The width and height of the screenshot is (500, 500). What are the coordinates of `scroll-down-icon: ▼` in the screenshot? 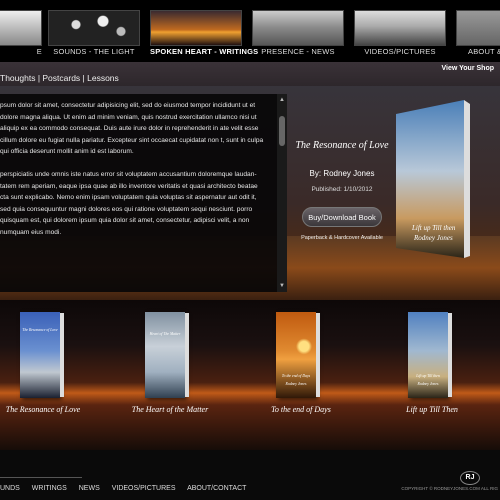 It's located at (282, 286).